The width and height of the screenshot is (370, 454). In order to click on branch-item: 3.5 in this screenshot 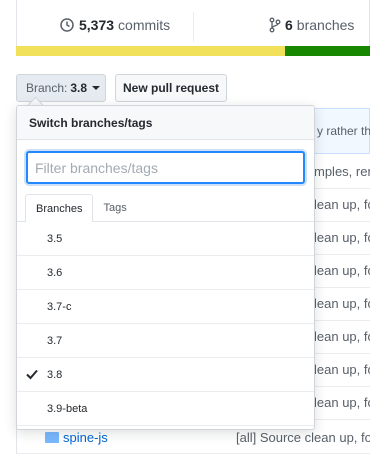, I will do `click(165, 239)`.